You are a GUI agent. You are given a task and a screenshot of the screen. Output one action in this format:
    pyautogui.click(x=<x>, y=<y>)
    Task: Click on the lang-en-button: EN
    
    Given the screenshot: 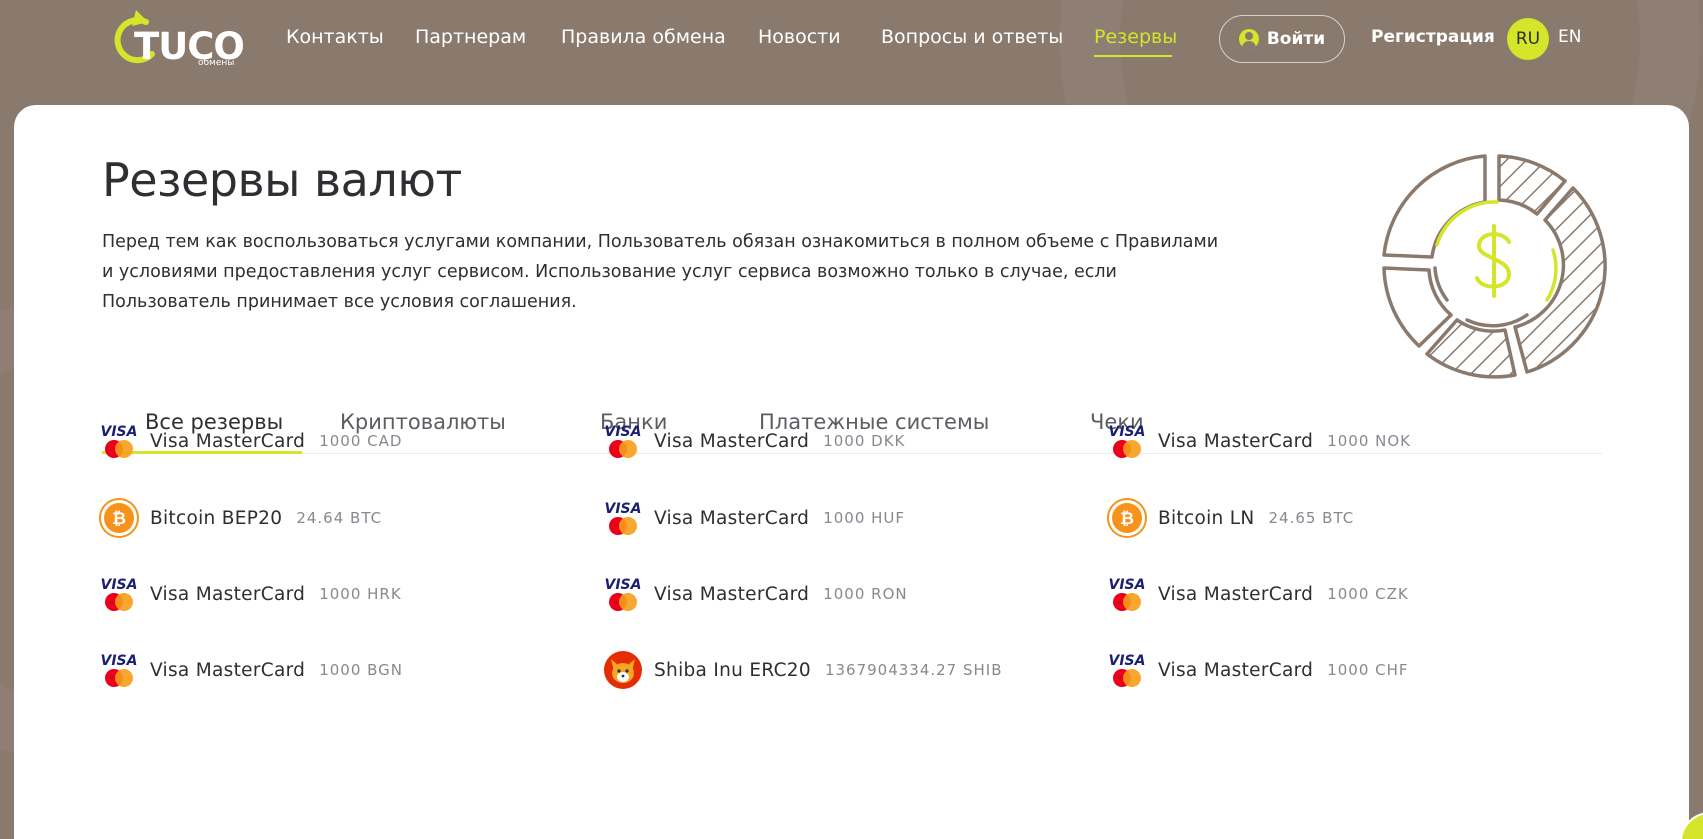 What is the action you would take?
    pyautogui.click(x=1569, y=37)
    